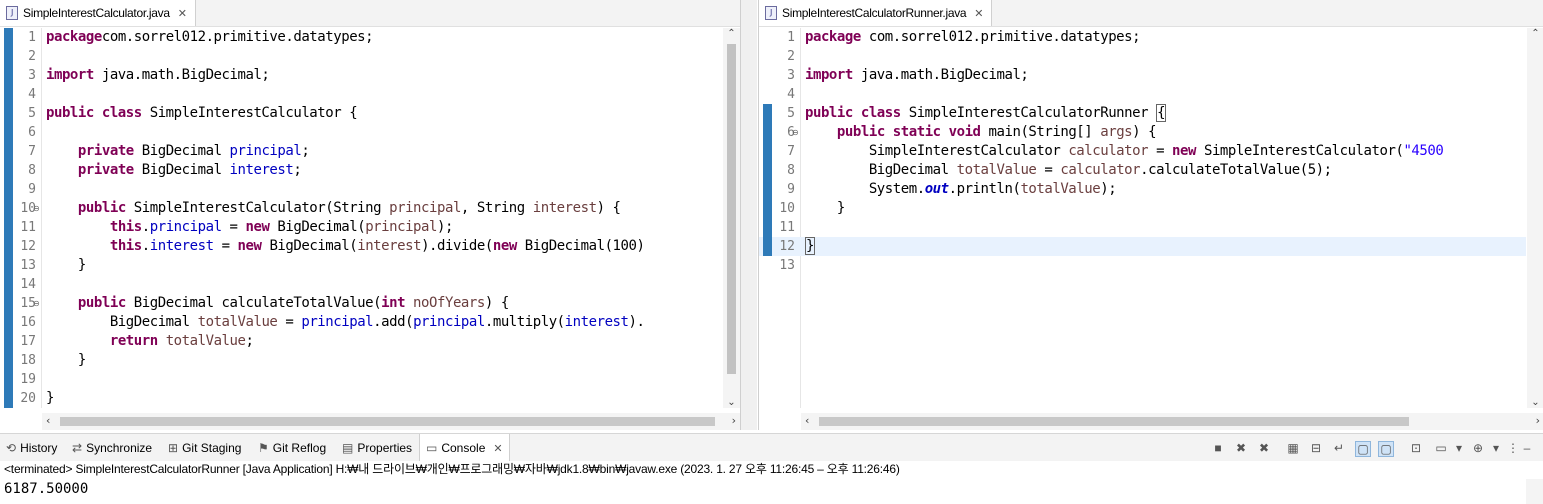 This screenshot has width=1543, height=504. I want to click on horizontal-scrollbar-left: ‹ ›, so click(391, 421).